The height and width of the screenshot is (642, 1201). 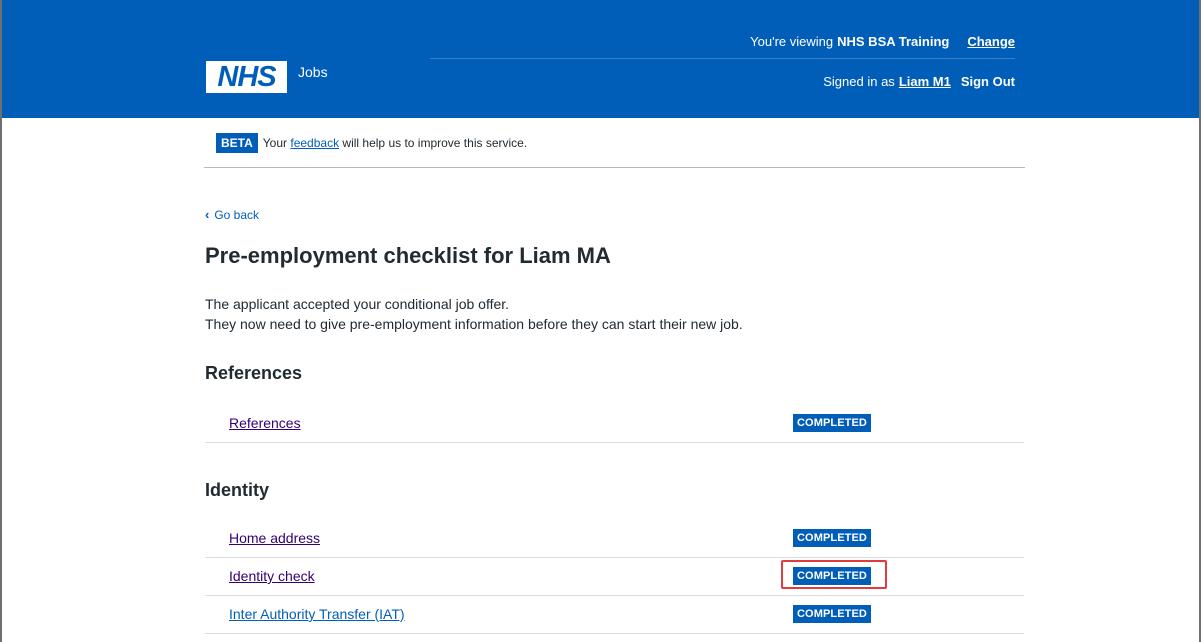 I want to click on header-divider, so click(x=722, y=58).